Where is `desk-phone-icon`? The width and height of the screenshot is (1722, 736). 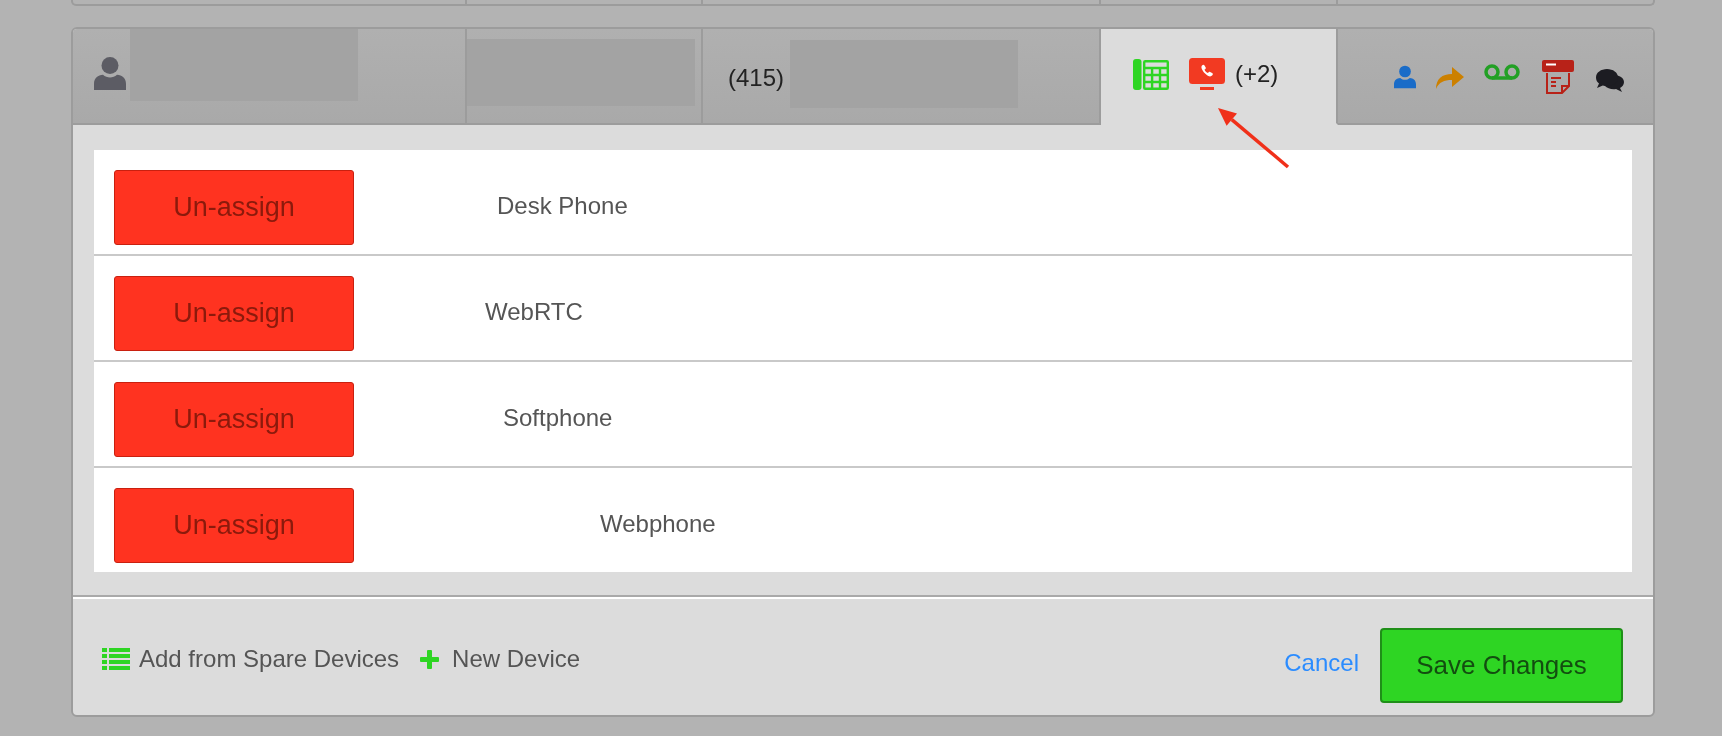
desk-phone-icon is located at coordinates (1151, 74).